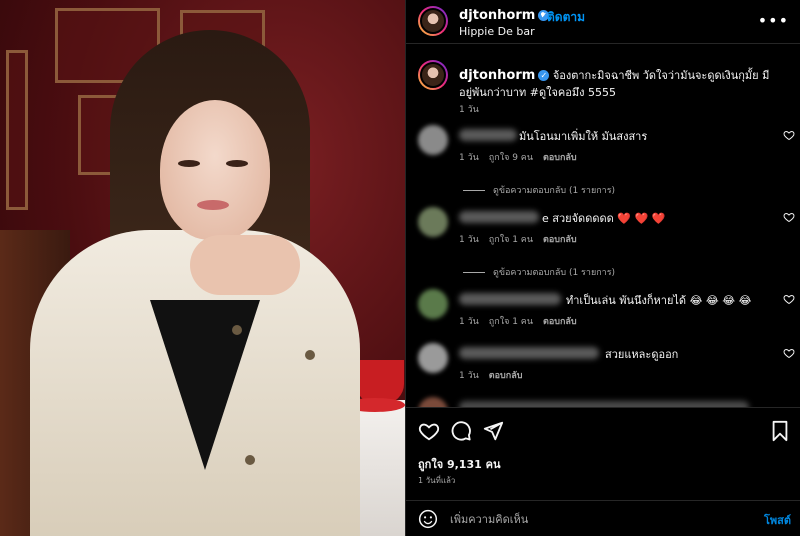 The height and width of the screenshot is (536, 800). What do you see at coordinates (437, 480) in the screenshot?
I see `post-timestamp: 1 วันที่แล้ว` at bounding box center [437, 480].